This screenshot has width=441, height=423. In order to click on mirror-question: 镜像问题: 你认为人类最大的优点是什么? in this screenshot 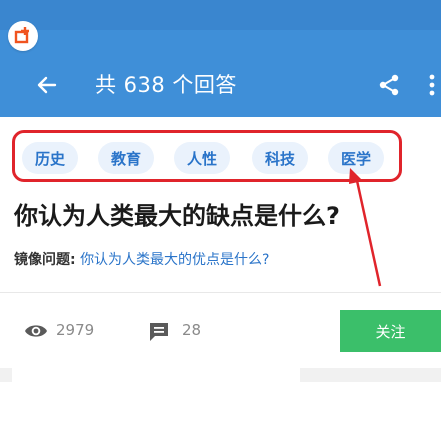, I will do `click(142, 259)`.